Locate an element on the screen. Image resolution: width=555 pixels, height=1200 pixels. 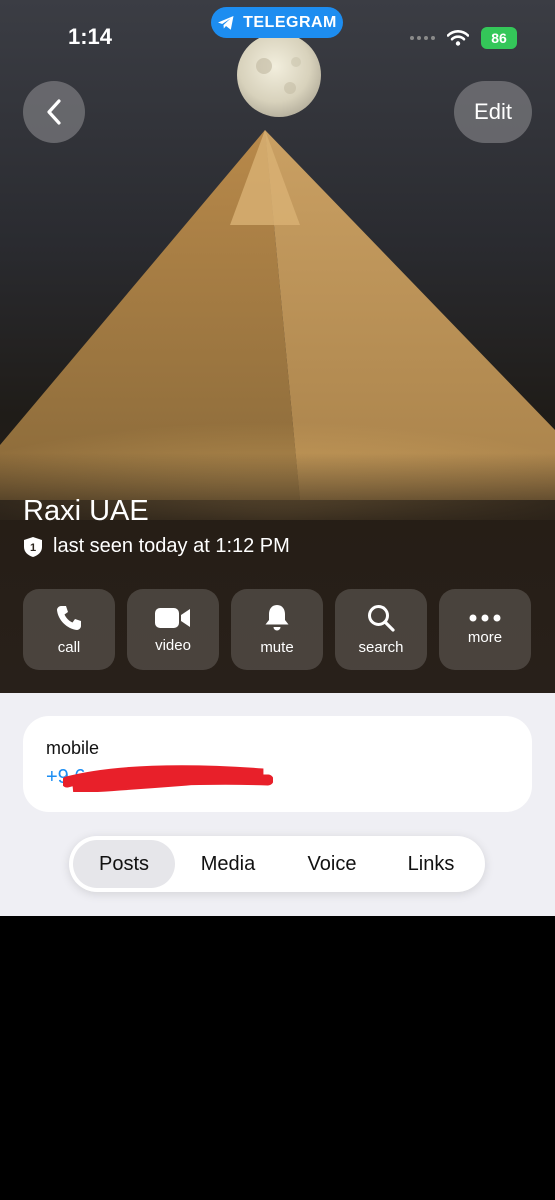
action-buttons: call video mute search more is located at coordinates (277, 629).